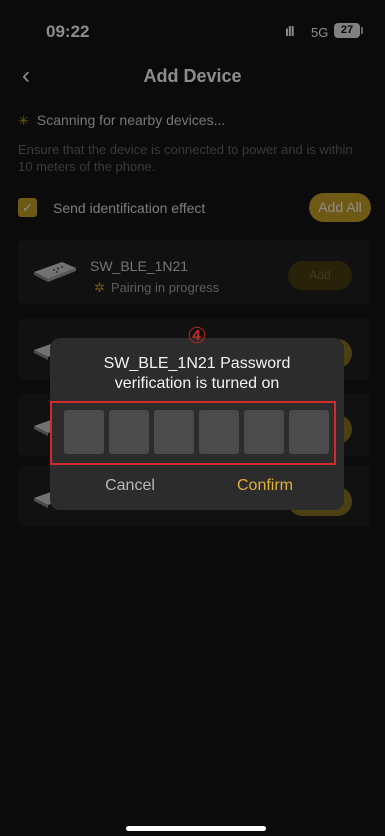 Image resolution: width=385 pixels, height=836 pixels. Describe the element at coordinates (197, 336) in the screenshot. I see `step-marker: ④` at that location.